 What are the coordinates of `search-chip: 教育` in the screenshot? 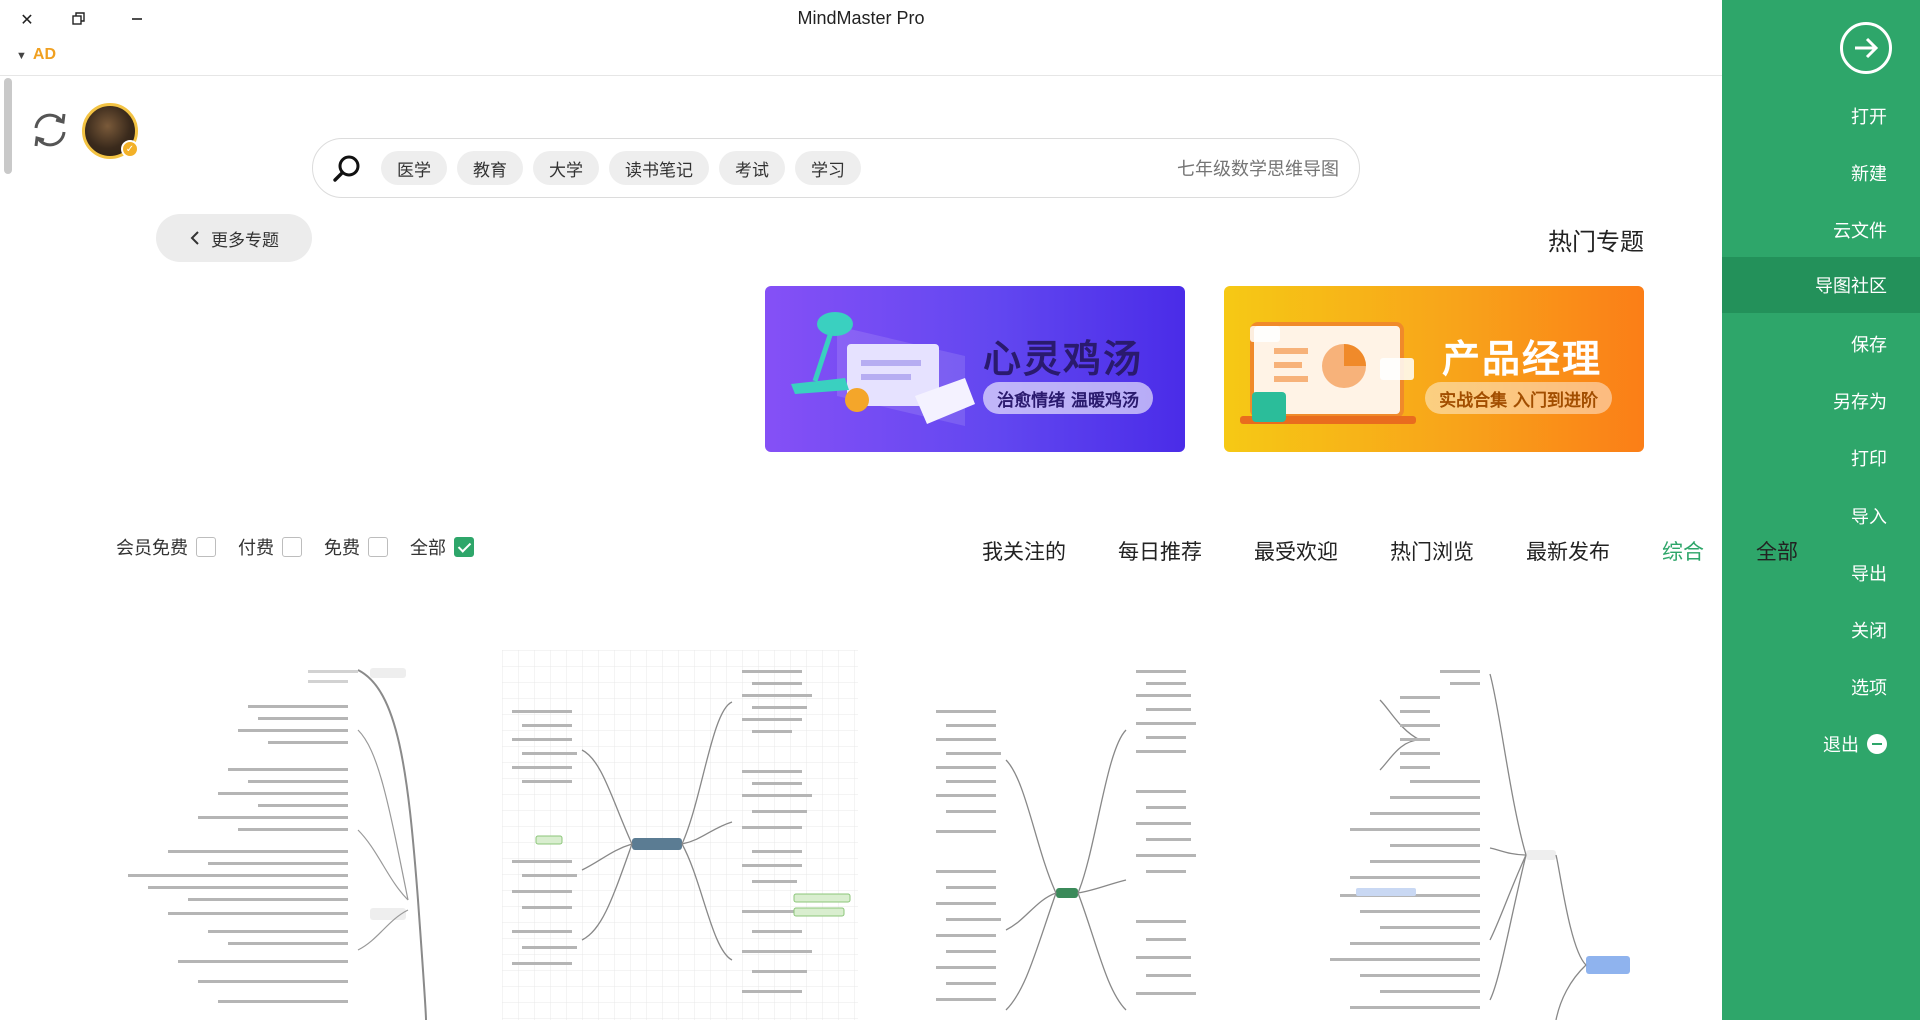 It's located at (490, 168).